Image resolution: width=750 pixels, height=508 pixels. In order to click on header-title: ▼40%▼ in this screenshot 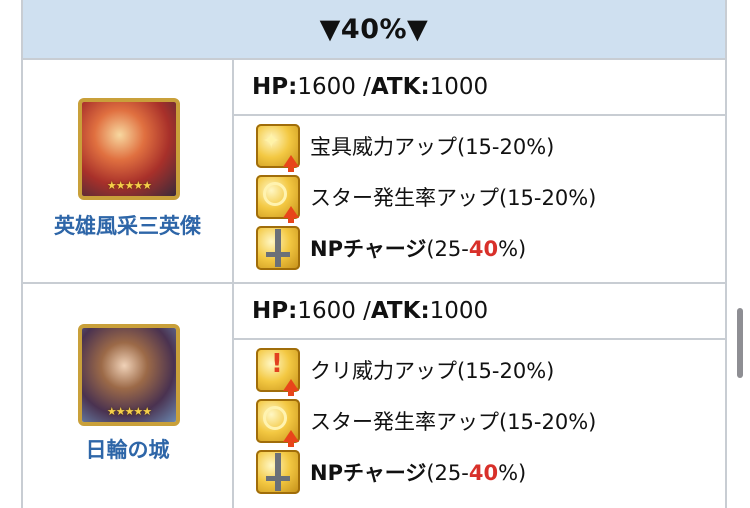, I will do `click(374, 29)`.